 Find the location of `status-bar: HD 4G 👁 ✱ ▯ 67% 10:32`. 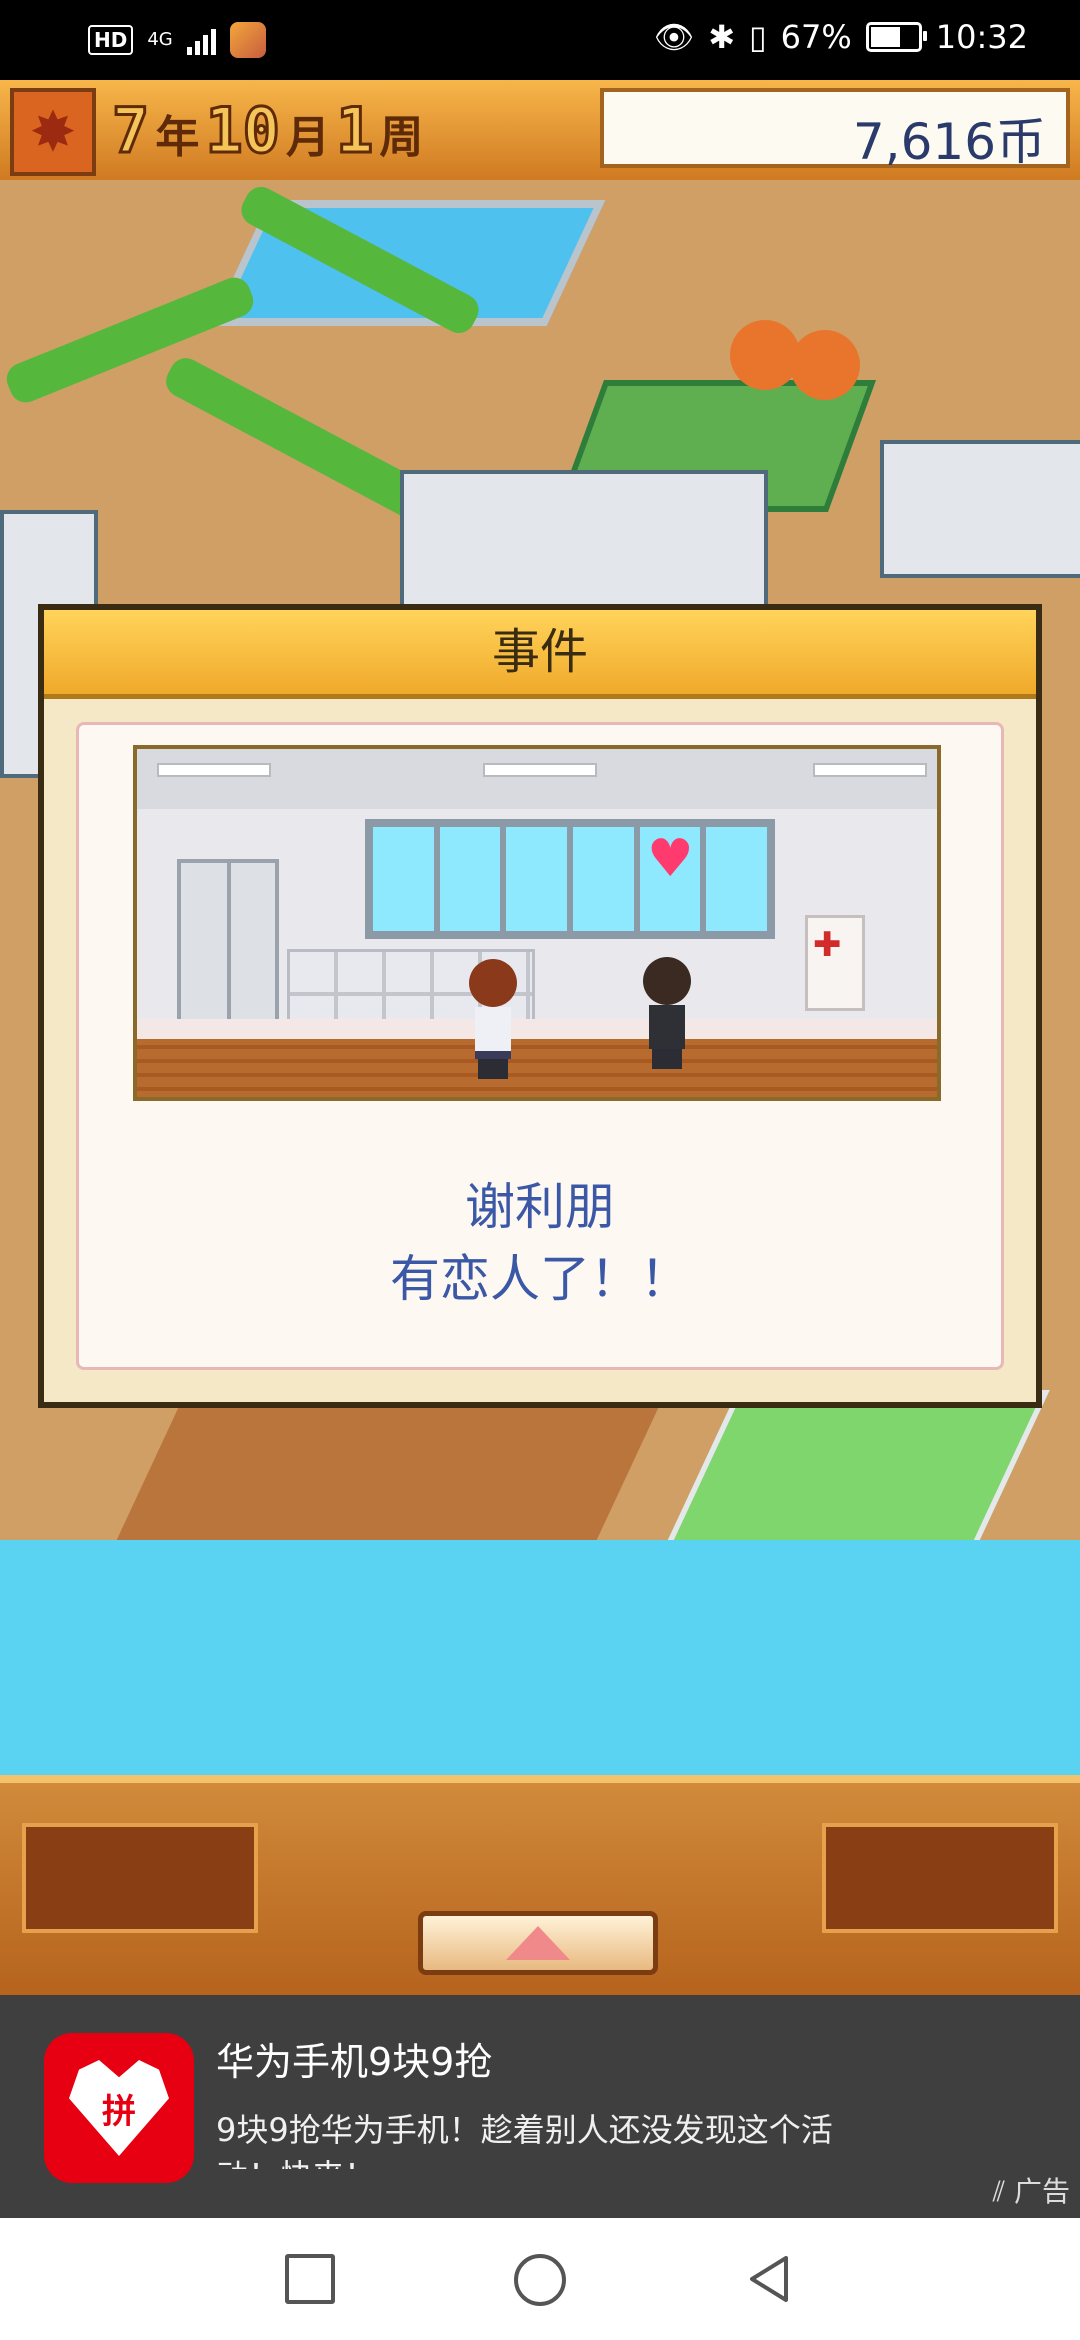

status-bar: HD 4G 👁 ✱ ▯ 67% 10:32 is located at coordinates (540, 40).